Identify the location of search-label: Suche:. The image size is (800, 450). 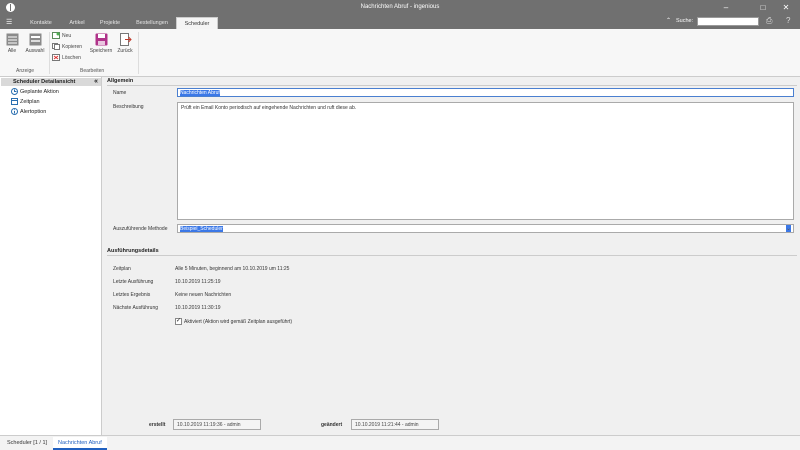
(685, 21).